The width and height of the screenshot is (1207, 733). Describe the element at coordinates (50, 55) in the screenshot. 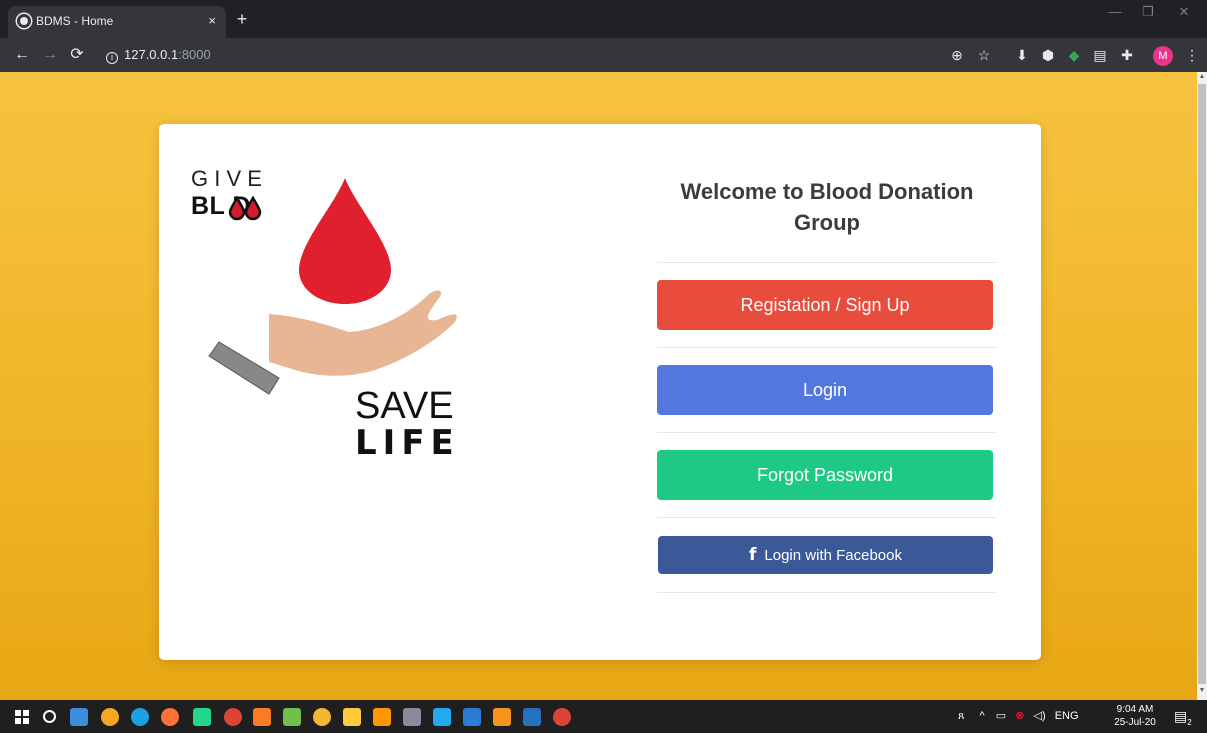

I see `forward-arrow-icon: →` at that location.